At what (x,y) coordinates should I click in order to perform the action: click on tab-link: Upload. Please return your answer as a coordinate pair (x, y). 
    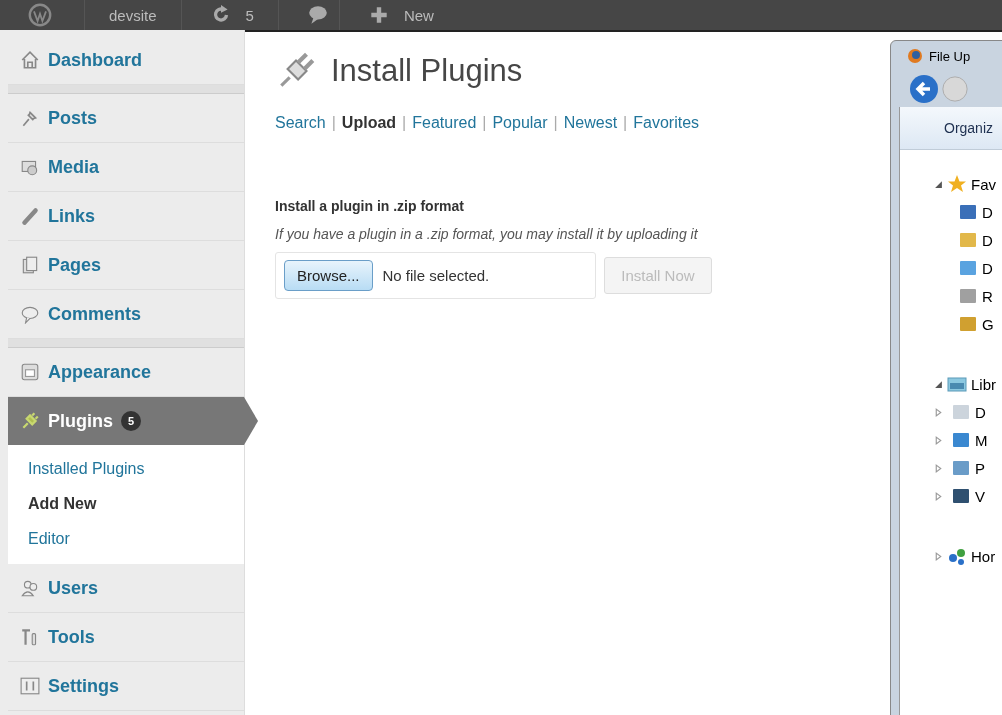
    Looking at the image, I should click on (369, 123).